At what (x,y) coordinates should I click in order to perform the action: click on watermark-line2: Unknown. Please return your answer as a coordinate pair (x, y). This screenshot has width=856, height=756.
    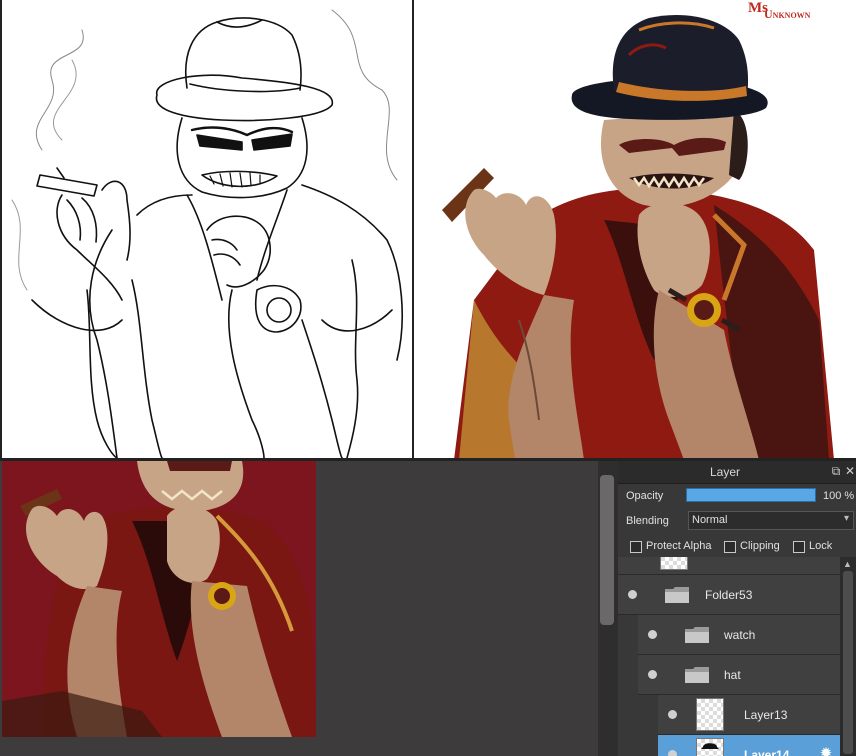
    Looking at the image, I should click on (787, 14).